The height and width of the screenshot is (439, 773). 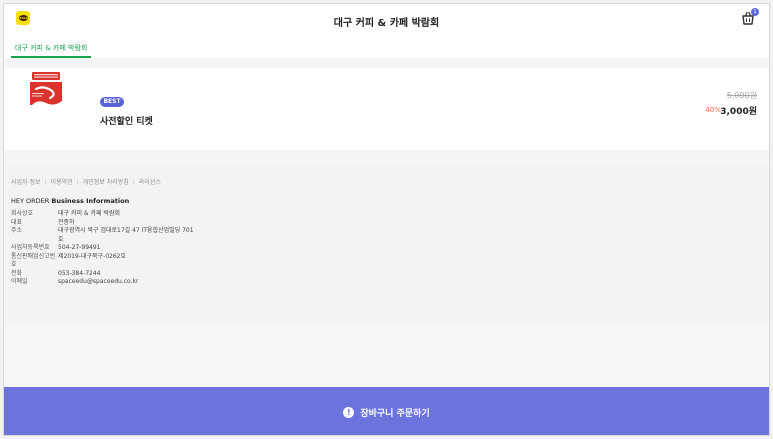 I want to click on footer-spacer, so click(x=386, y=356).